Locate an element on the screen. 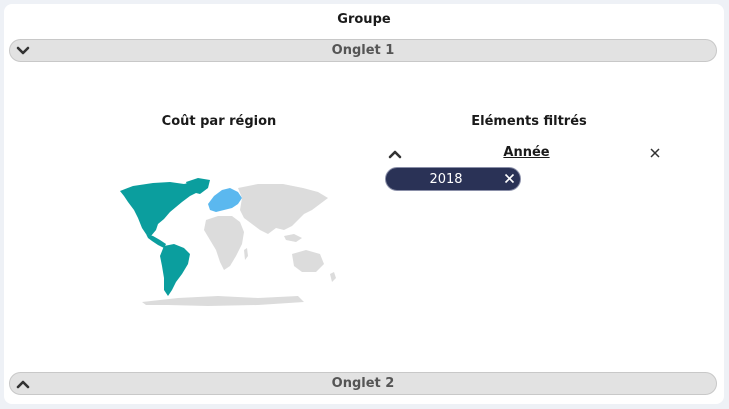 The width and height of the screenshot is (729, 409). world-map is located at coordinates (220, 241).